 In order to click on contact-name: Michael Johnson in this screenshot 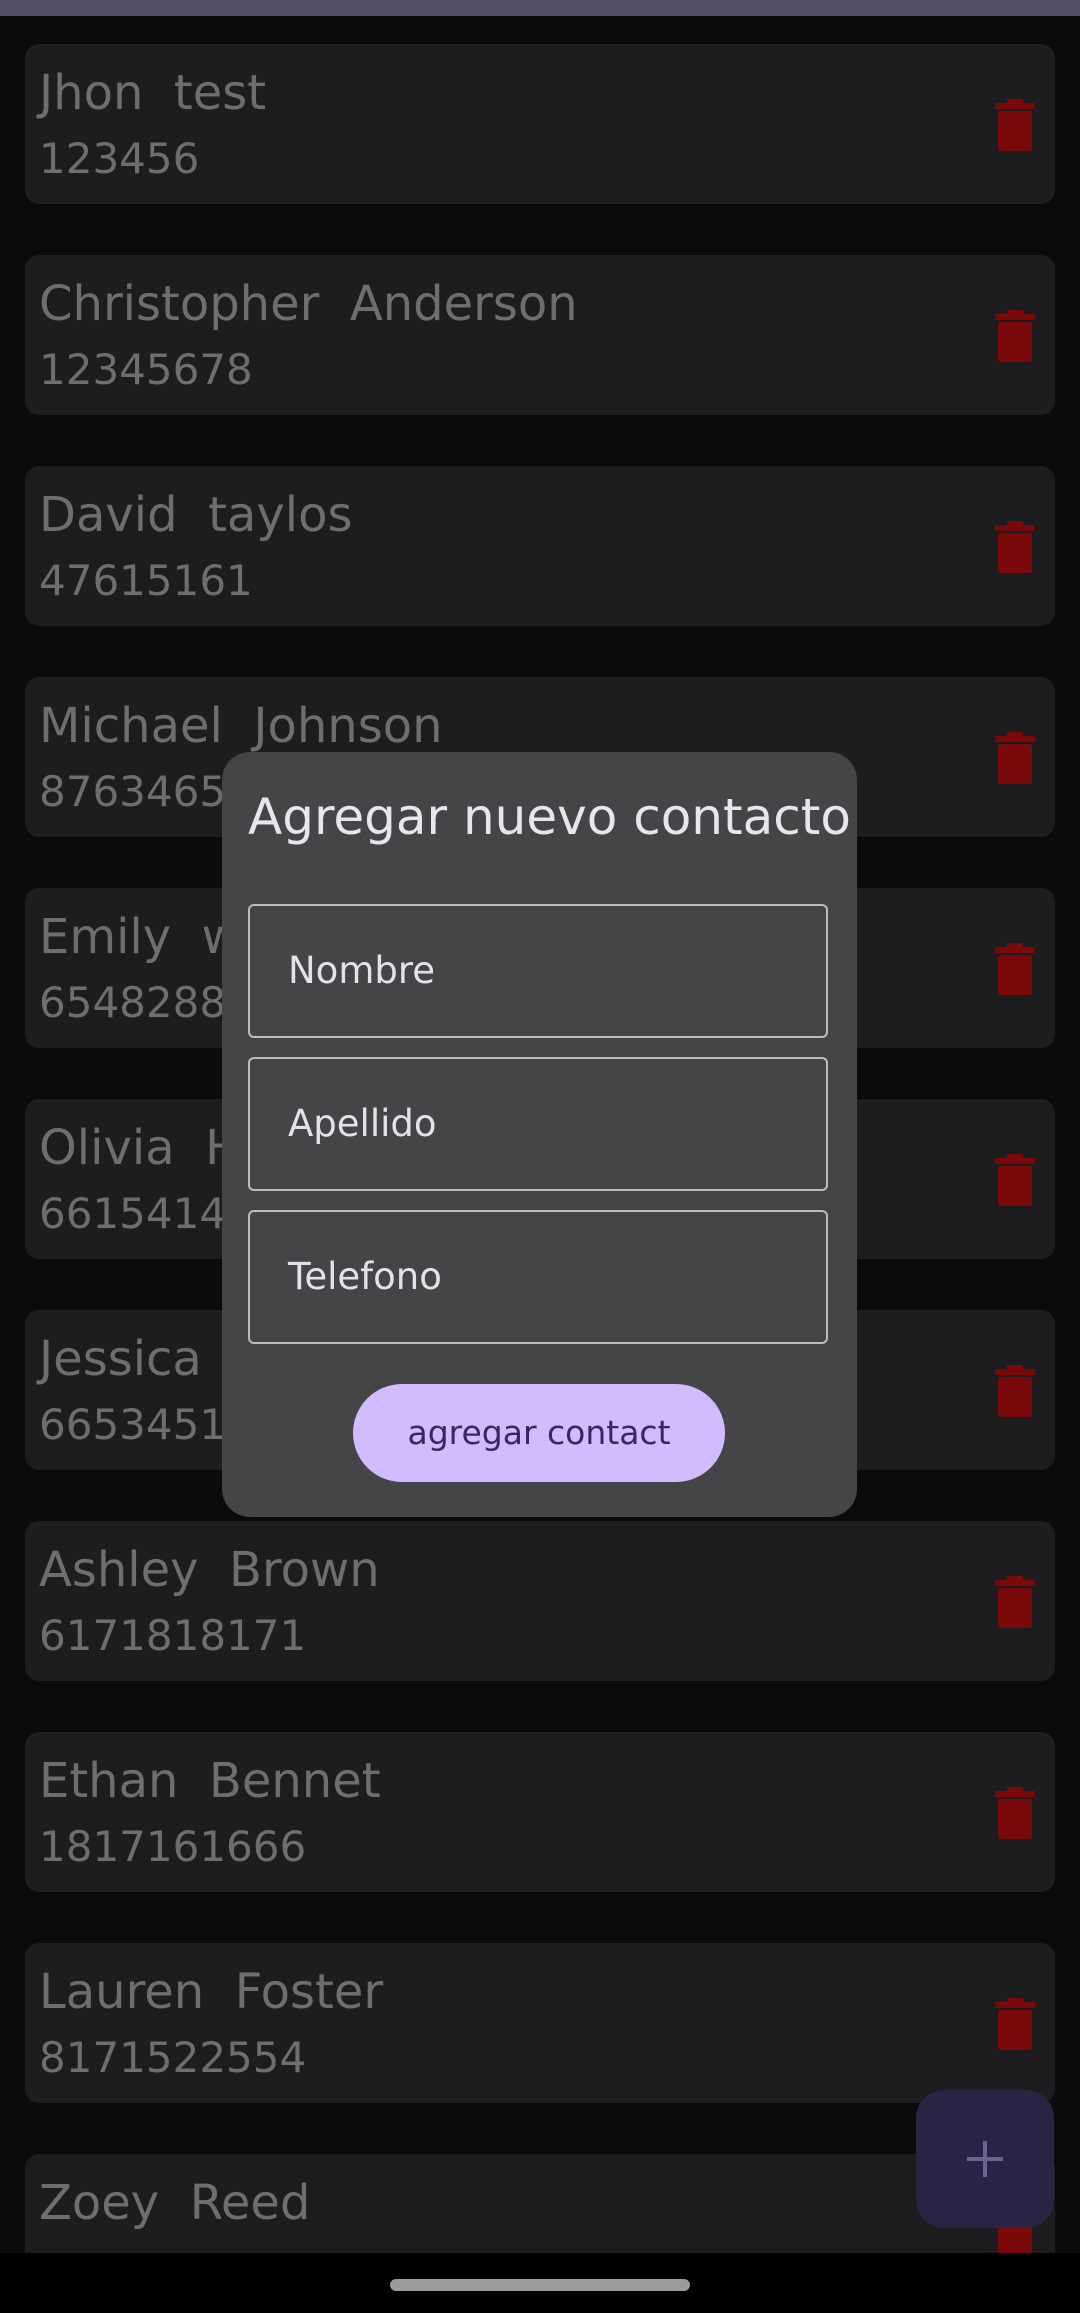, I will do `click(241, 726)`.